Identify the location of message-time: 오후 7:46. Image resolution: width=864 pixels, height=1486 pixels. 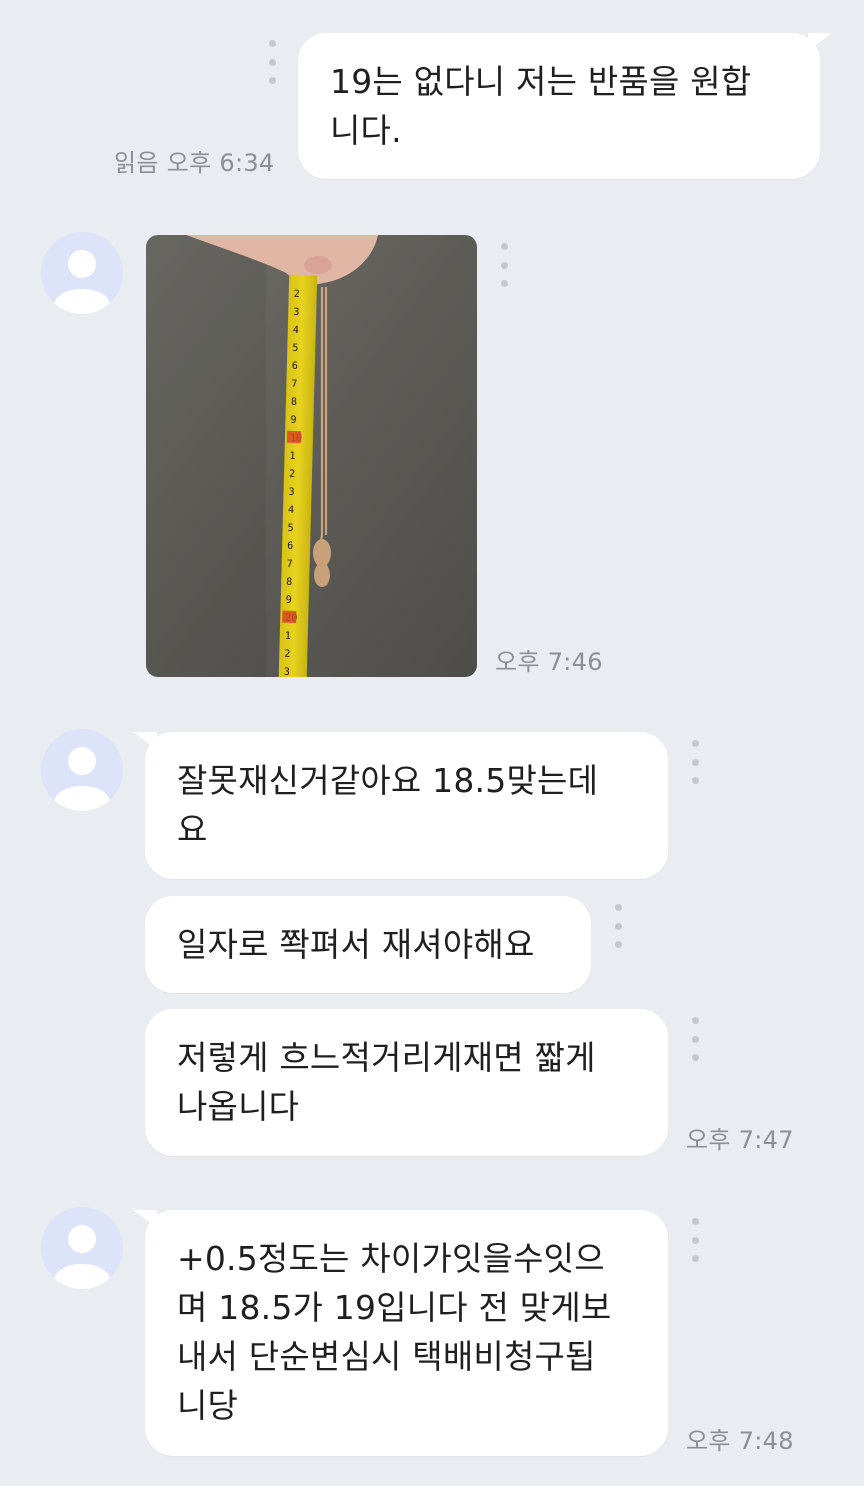
(549, 662).